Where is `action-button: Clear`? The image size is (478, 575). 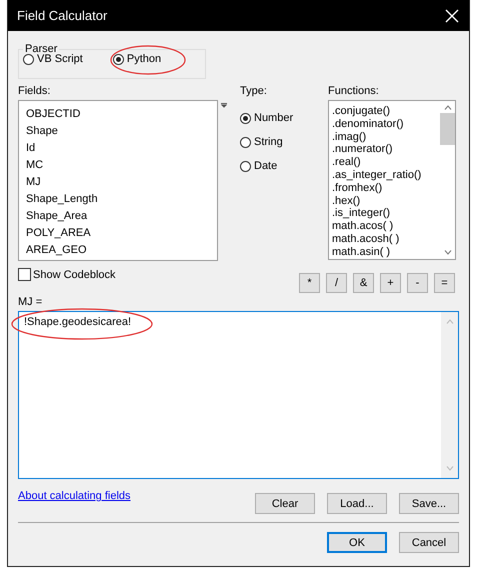 action-button: Clear is located at coordinates (285, 503).